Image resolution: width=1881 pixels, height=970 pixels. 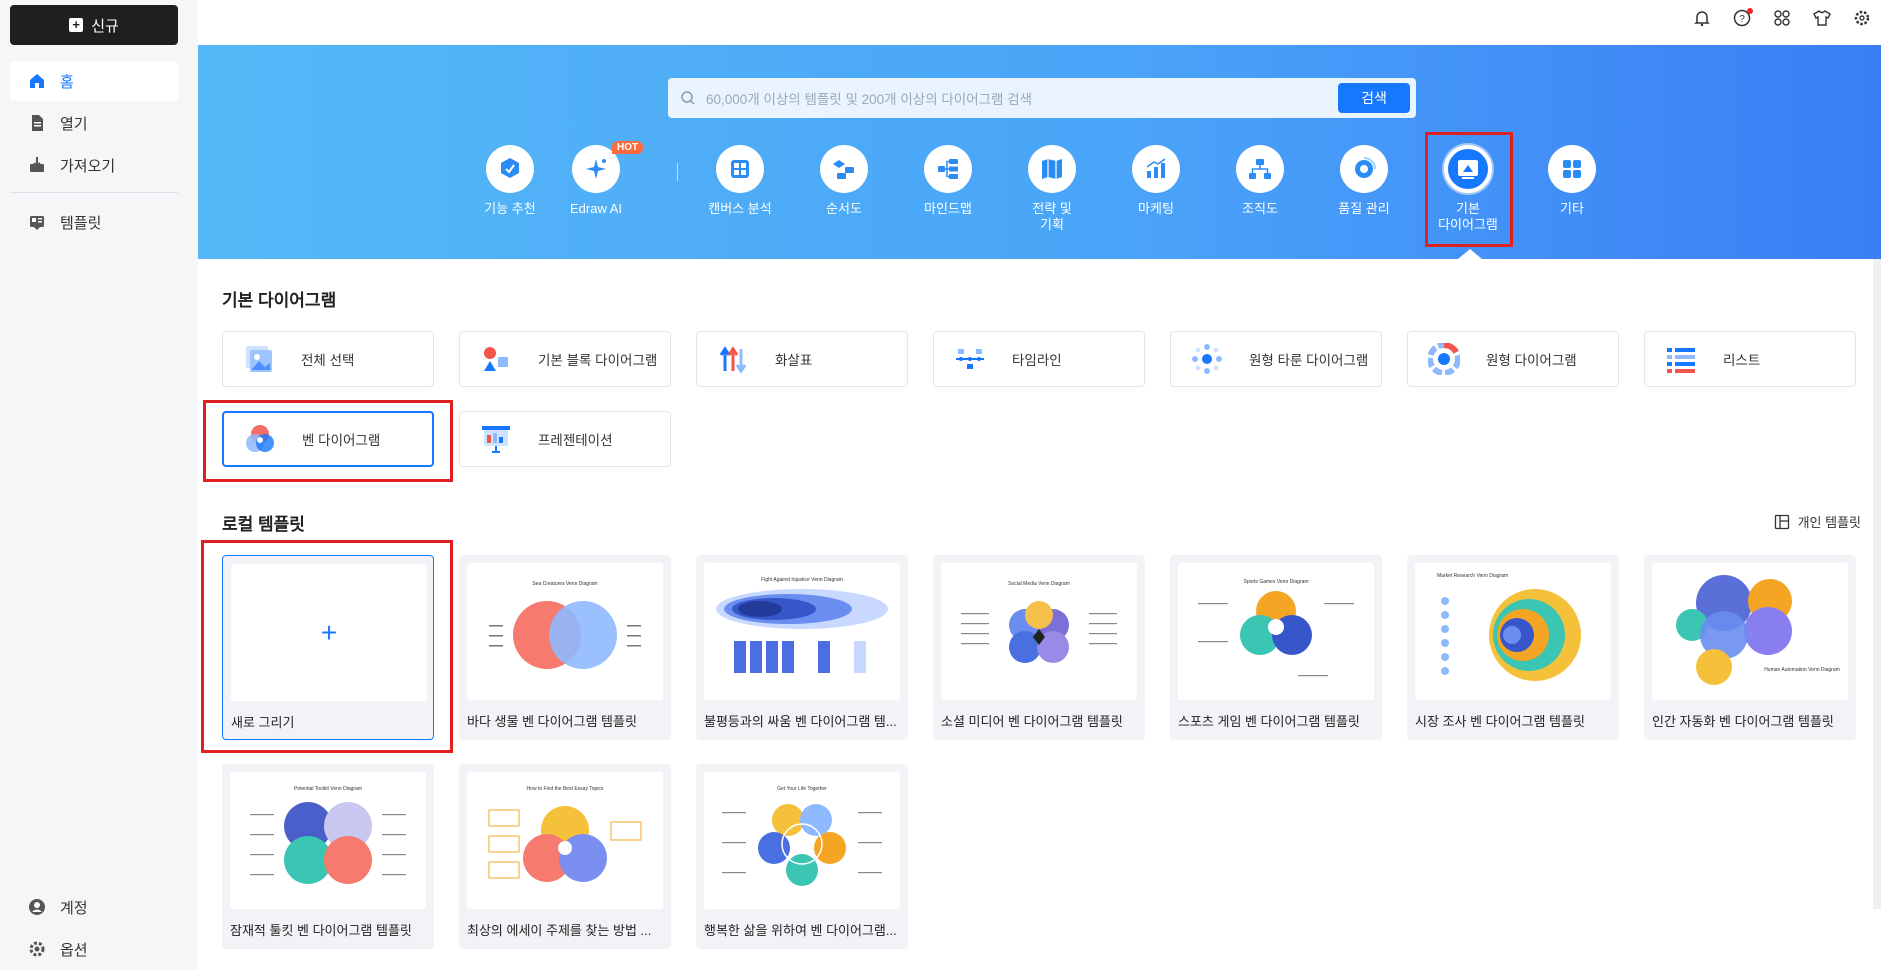 I want to click on card-presentation: 프레젠테이션, so click(x=565, y=439).